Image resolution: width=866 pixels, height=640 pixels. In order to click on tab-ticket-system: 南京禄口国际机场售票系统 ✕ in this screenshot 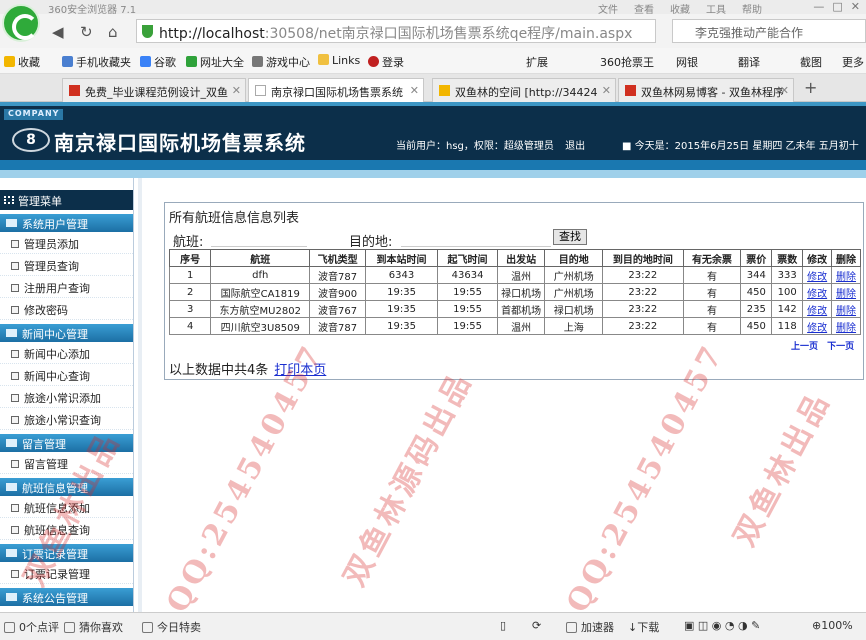, I will do `click(336, 90)`.